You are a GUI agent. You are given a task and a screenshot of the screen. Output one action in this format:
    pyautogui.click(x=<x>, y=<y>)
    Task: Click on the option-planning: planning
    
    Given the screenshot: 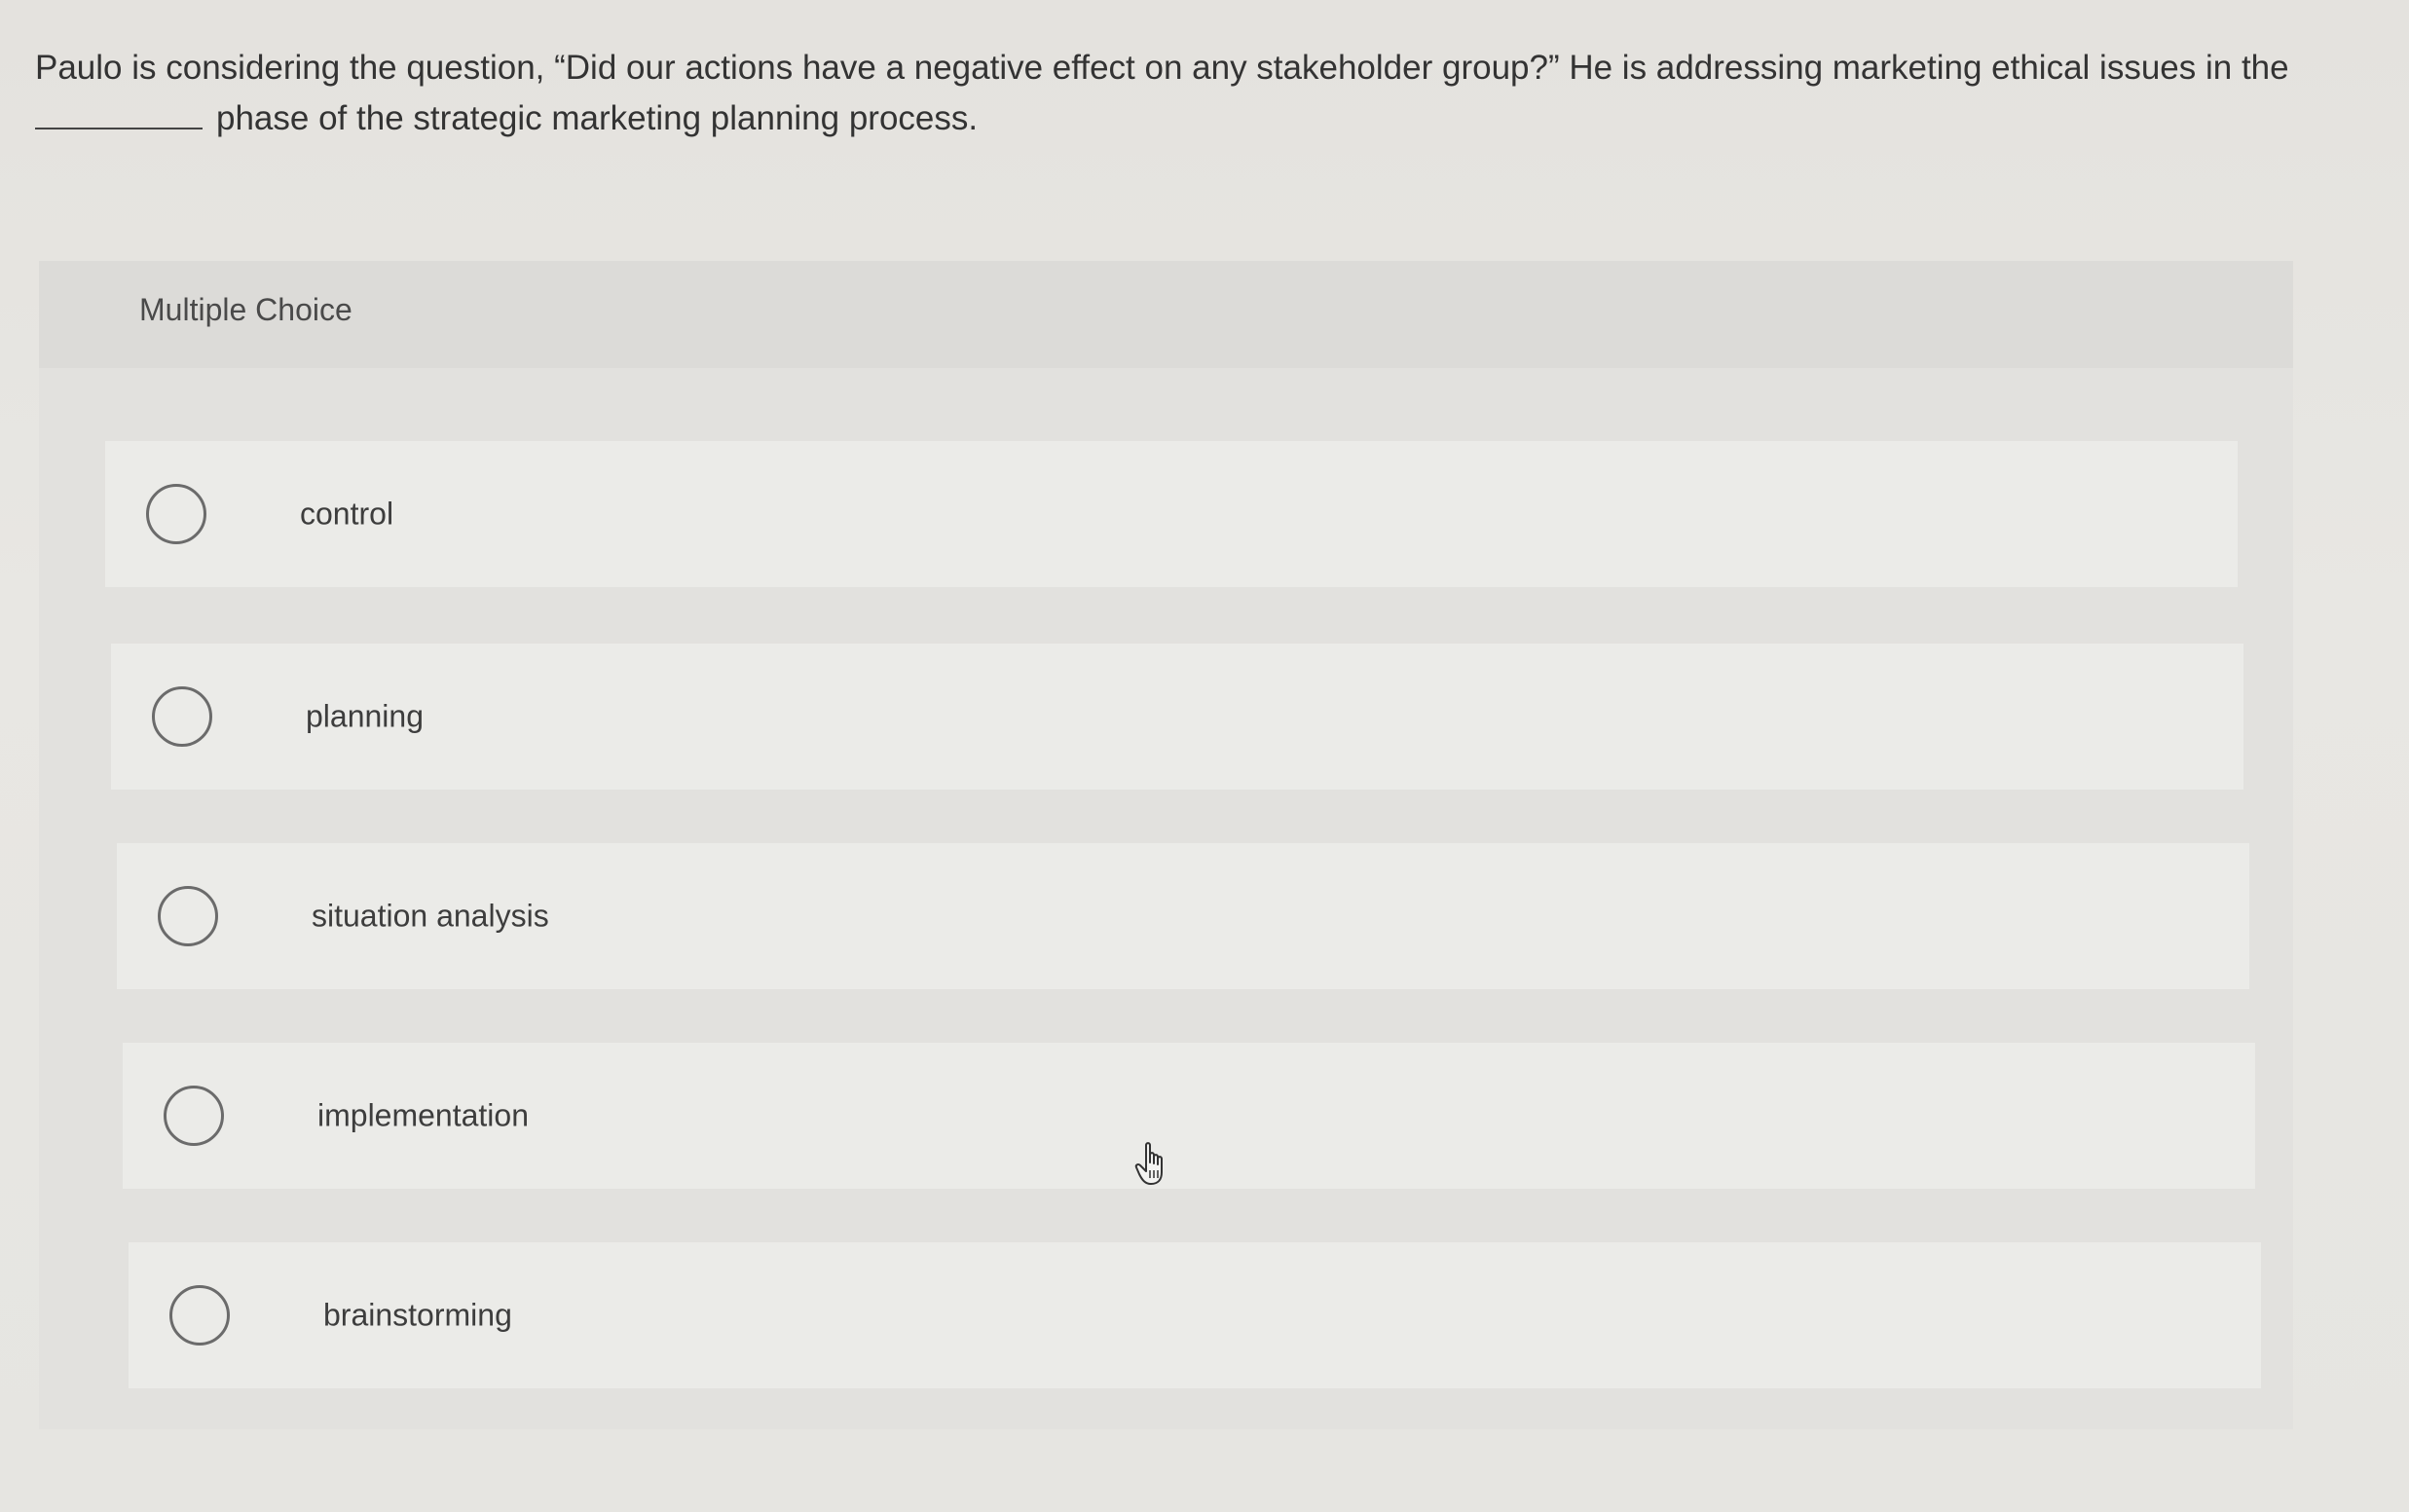 What is the action you would take?
    pyautogui.click(x=1177, y=717)
    